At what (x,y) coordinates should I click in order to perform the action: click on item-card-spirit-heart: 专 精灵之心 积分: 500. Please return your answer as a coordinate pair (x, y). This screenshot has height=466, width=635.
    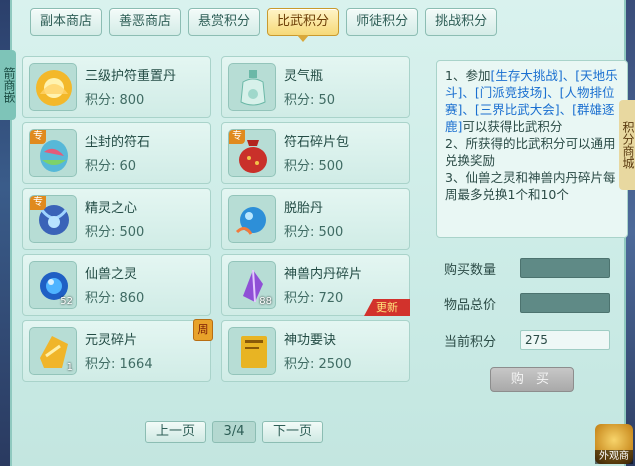
    Looking at the image, I should click on (116, 219).